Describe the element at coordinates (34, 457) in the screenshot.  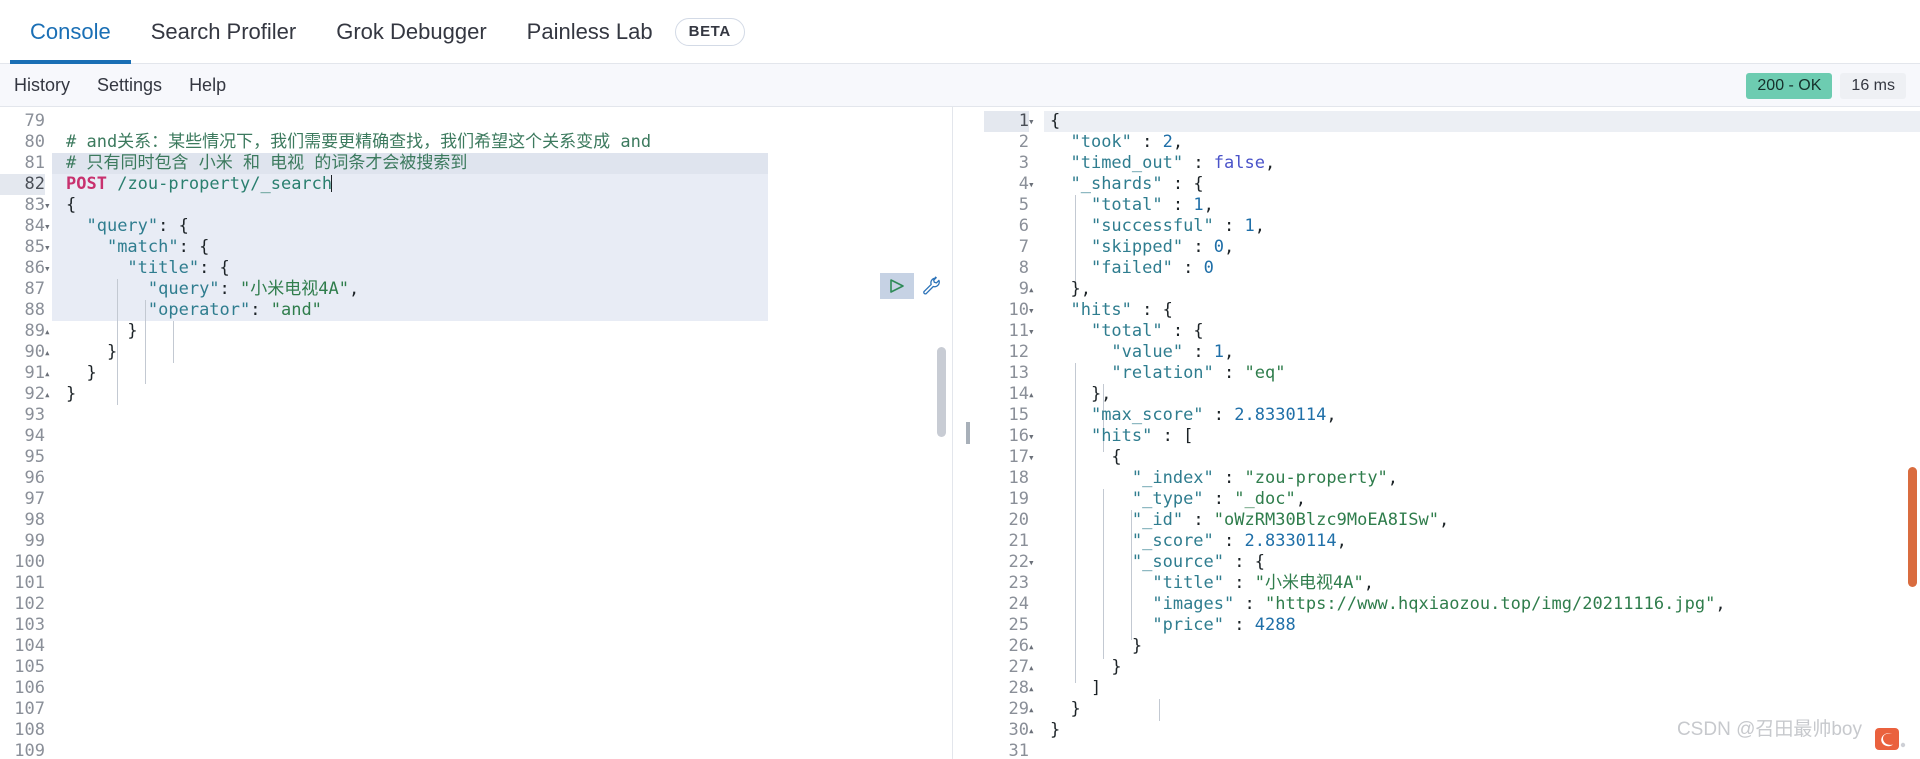
I see `line-number: 95` at that location.